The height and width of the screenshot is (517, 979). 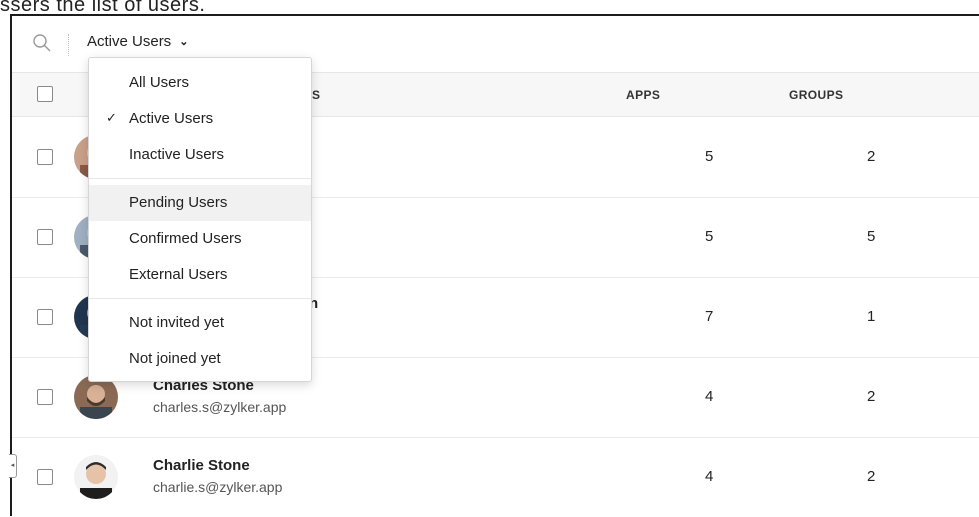 What do you see at coordinates (178, 202) in the screenshot?
I see `option-label: Pending Users` at bounding box center [178, 202].